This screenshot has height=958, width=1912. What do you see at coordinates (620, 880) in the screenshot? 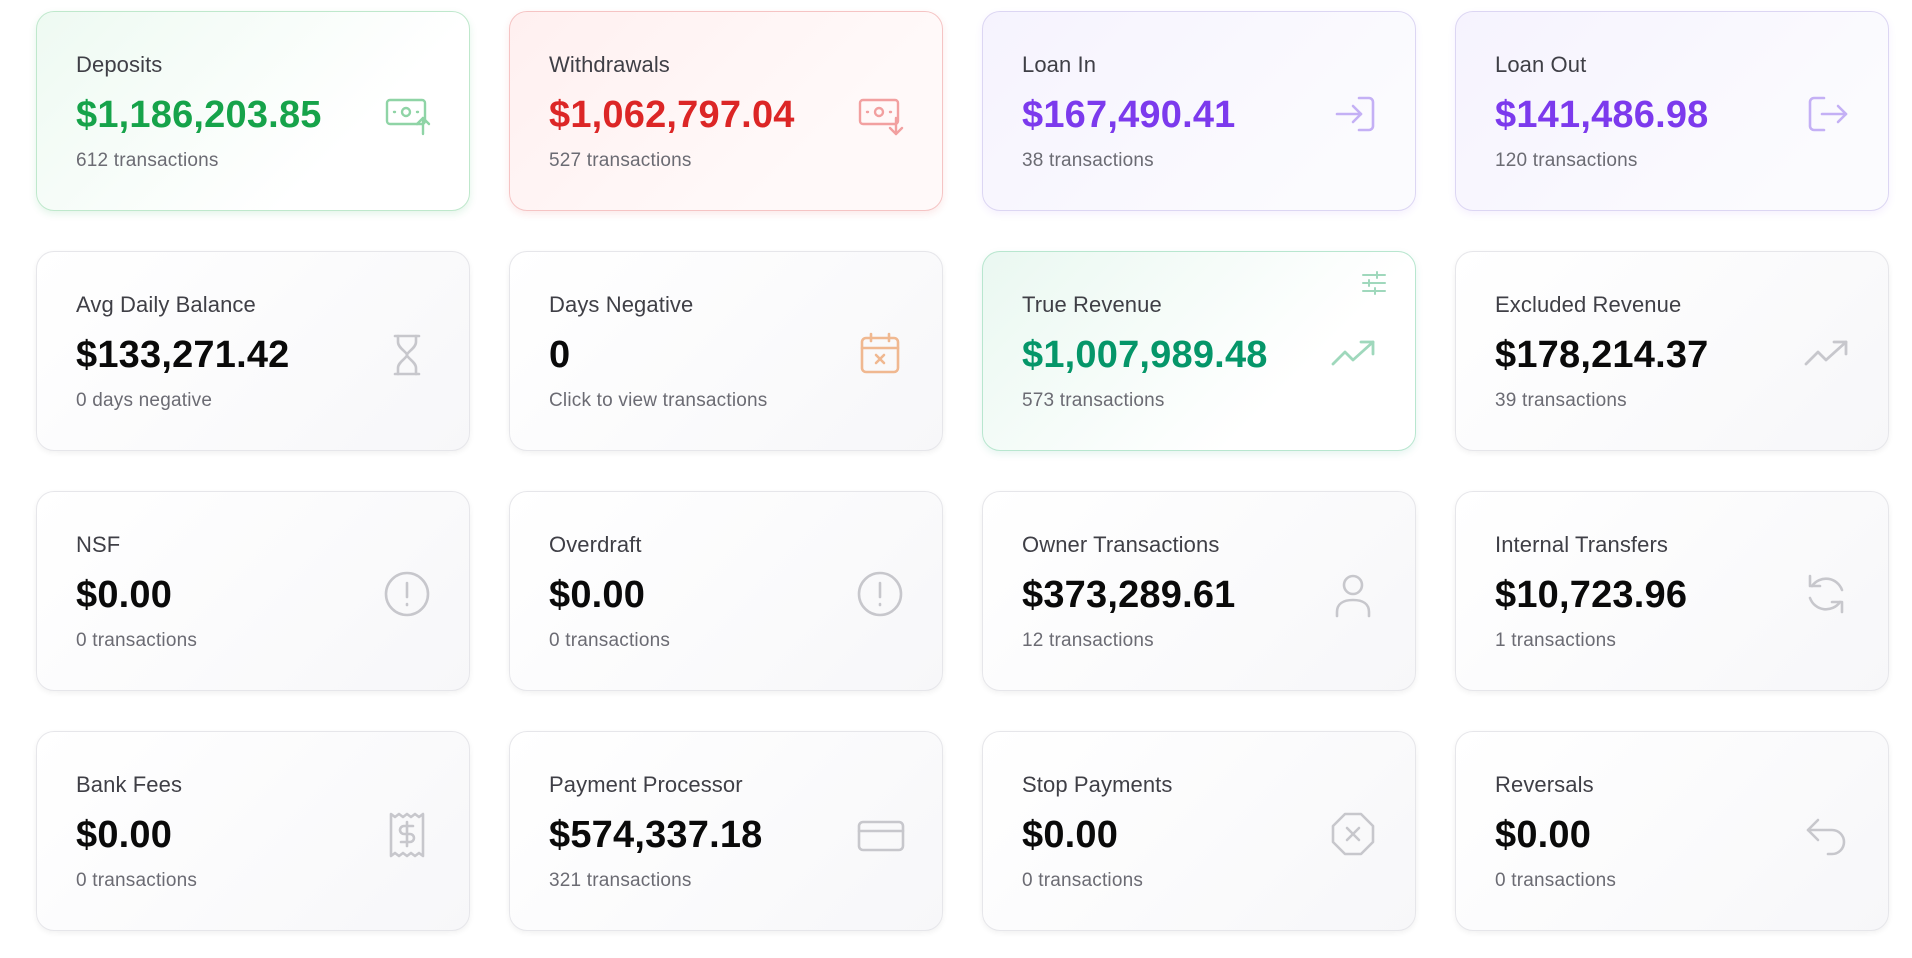
I see `card-subtext: 321 transactions` at bounding box center [620, 880].